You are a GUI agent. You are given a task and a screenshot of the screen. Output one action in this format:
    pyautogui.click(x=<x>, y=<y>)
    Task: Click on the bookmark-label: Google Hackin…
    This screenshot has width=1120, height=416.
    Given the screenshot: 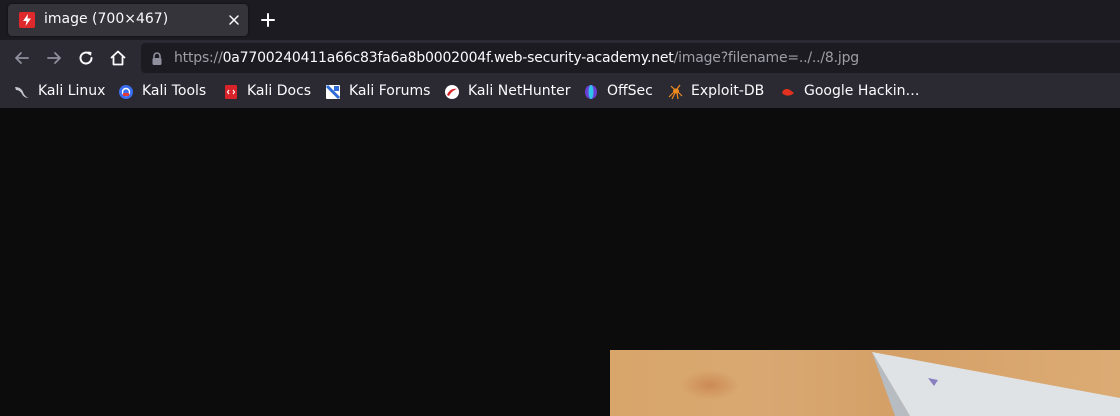 What is the action you would take?
    pyautogui.click(x=862, y=91)
    